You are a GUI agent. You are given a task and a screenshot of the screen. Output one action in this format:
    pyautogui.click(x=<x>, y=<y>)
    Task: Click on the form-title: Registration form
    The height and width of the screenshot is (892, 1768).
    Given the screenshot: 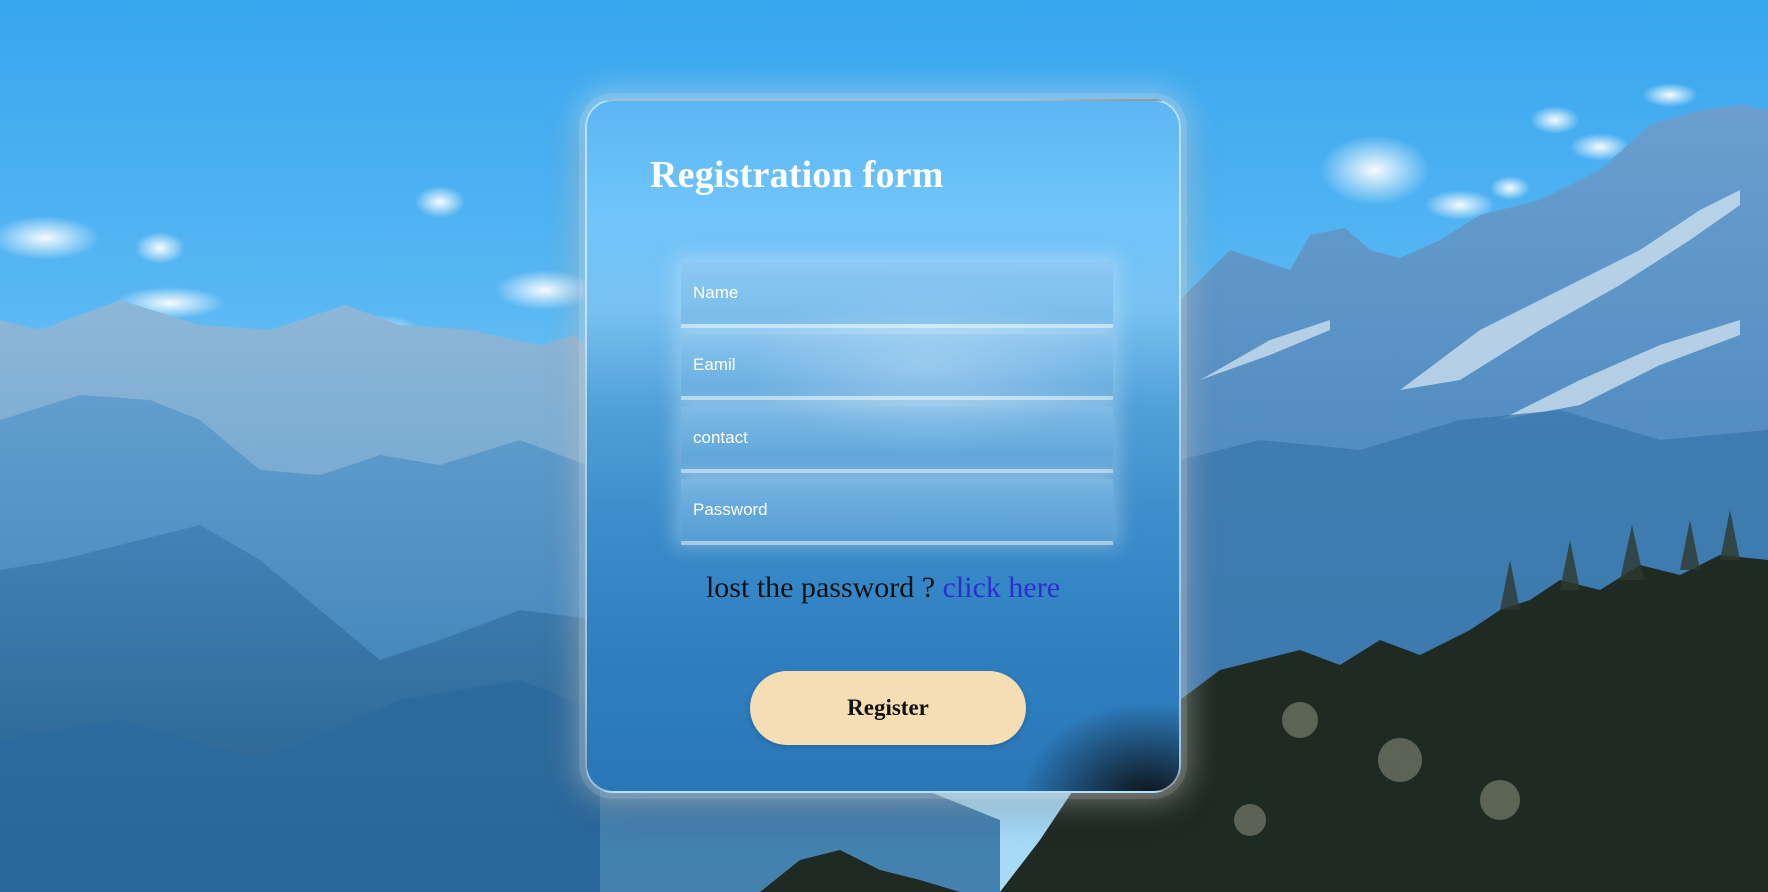 What is the action you would take?
    pyautogui.click(x=797, y=175)
    